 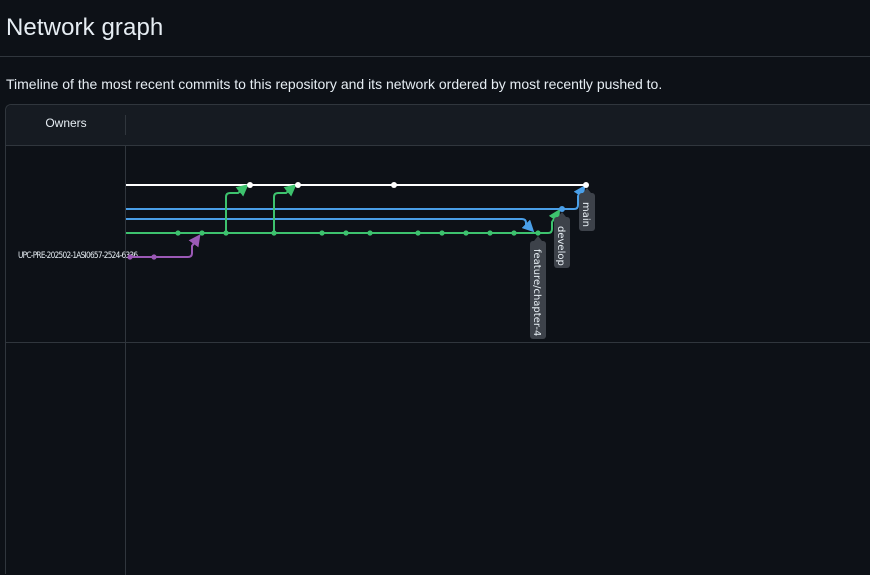 I want to click on branch-label-develop: develop, so click(x=562, y=240).